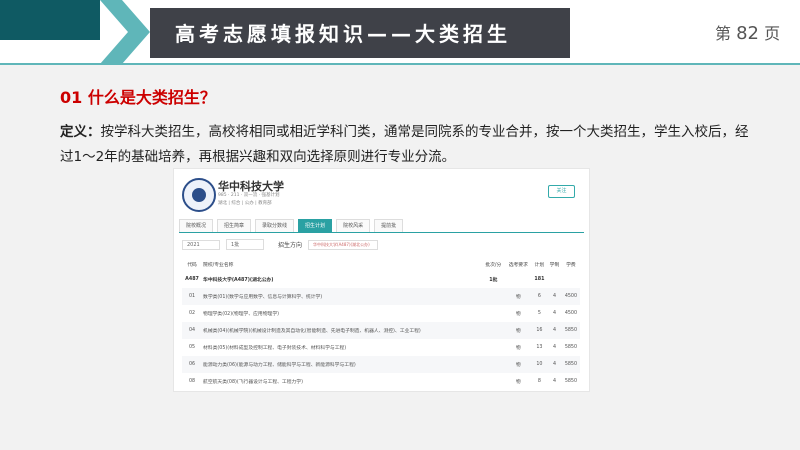  What do you see at coordinates (315, 225) in the screenshot?
I see `tab-3: 招生计划` at bounding box center [315, 225].